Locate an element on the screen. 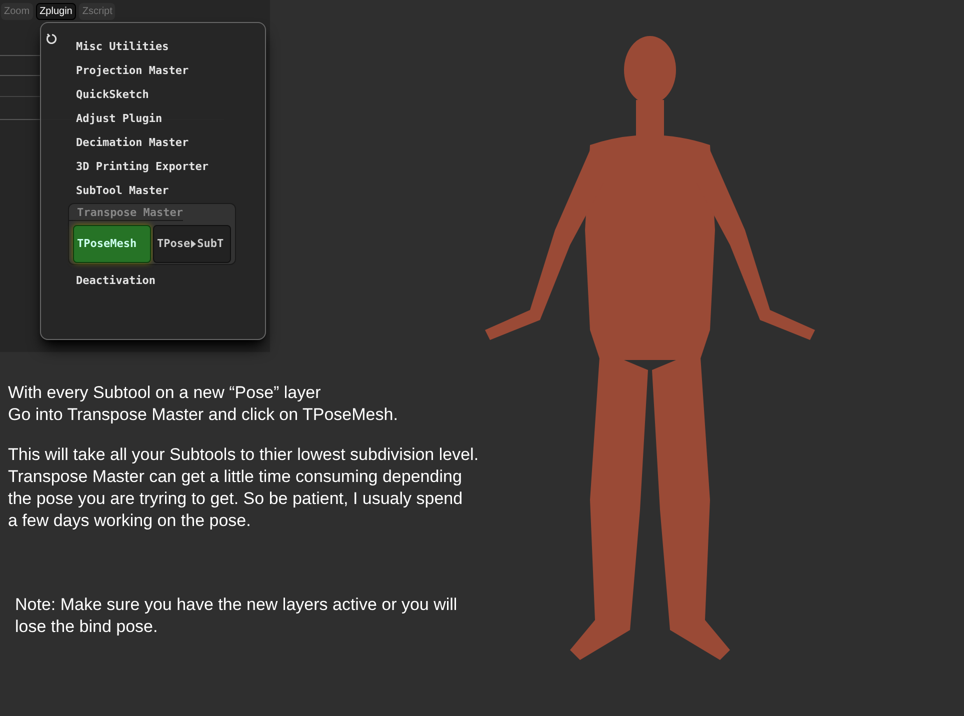 Image resolution: width=964 pixels, height=716 pixels. menu-item: Projection Master is located at coordinates (170, 75).